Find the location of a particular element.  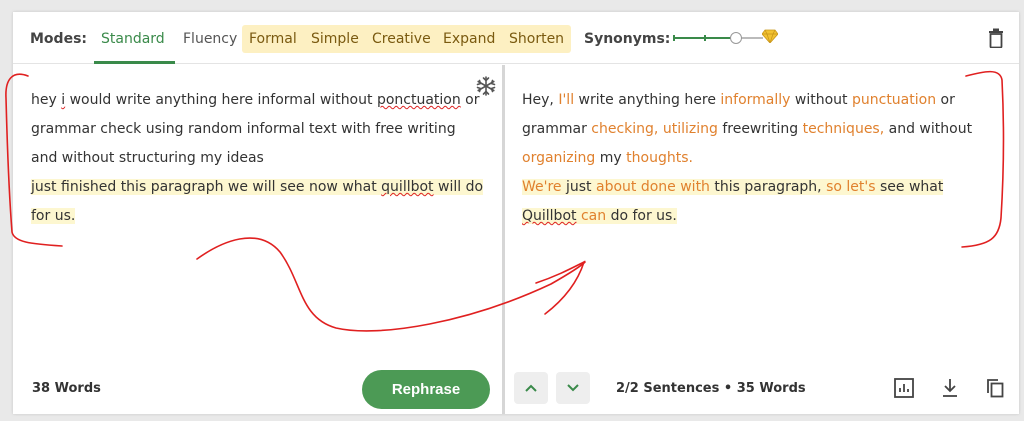

premium-diamond-icon is located at coordinates (770, 36).